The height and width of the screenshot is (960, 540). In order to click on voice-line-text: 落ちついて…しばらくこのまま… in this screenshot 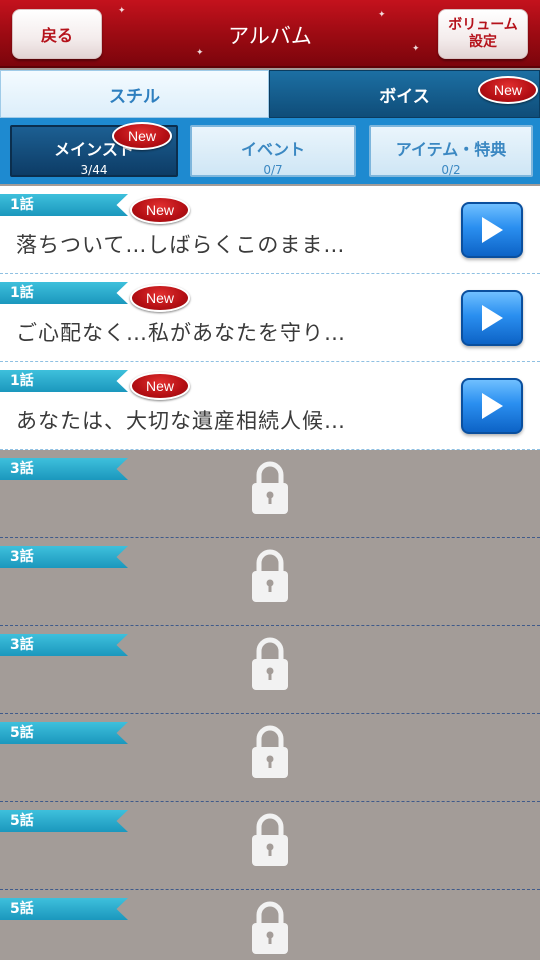, I will do `click(181, 245)`.